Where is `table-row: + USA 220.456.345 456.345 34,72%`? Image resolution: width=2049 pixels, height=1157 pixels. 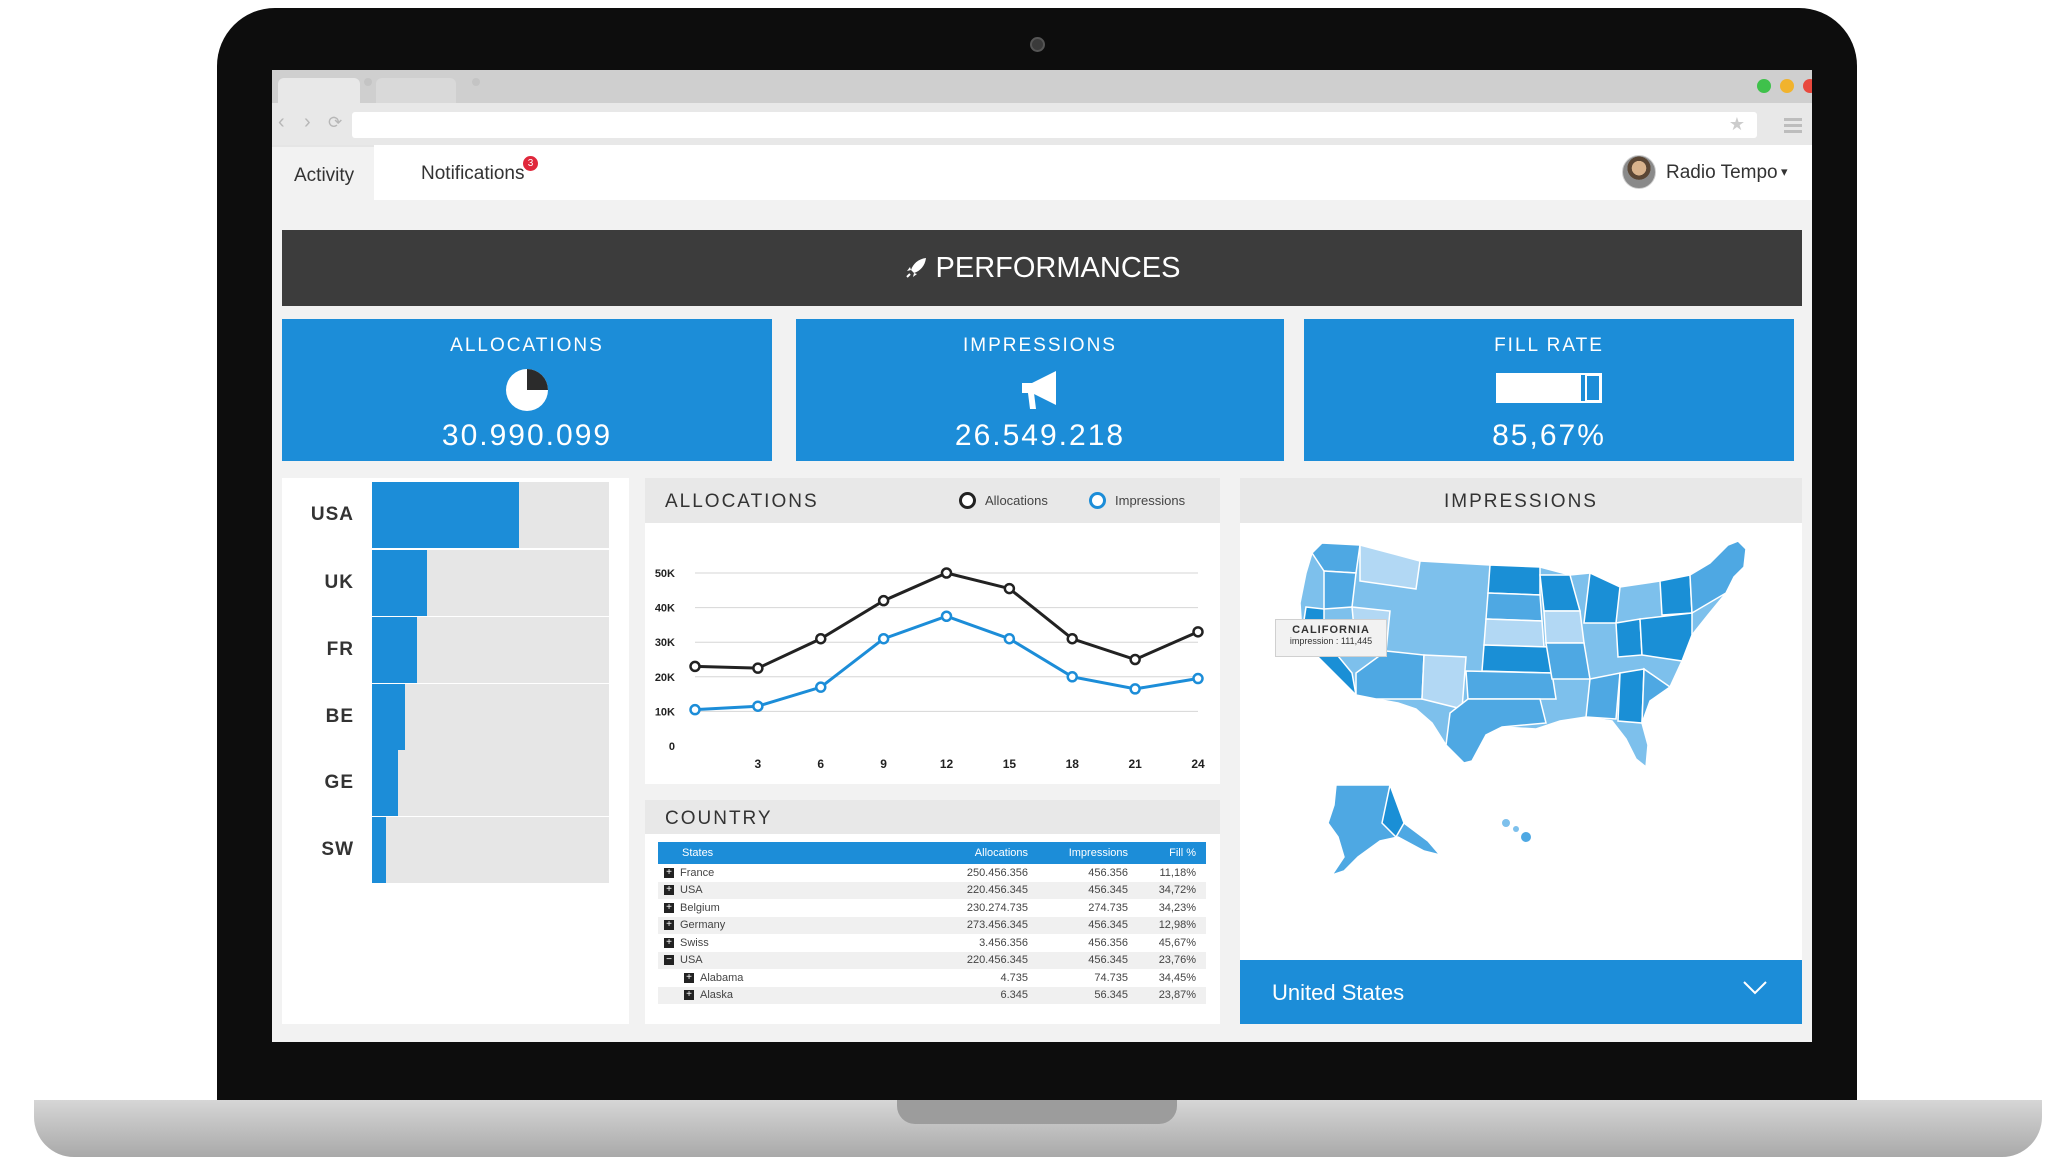 table-row: + USA 220.456.345 456.345 34,72% is located at coordinates (932, 890).